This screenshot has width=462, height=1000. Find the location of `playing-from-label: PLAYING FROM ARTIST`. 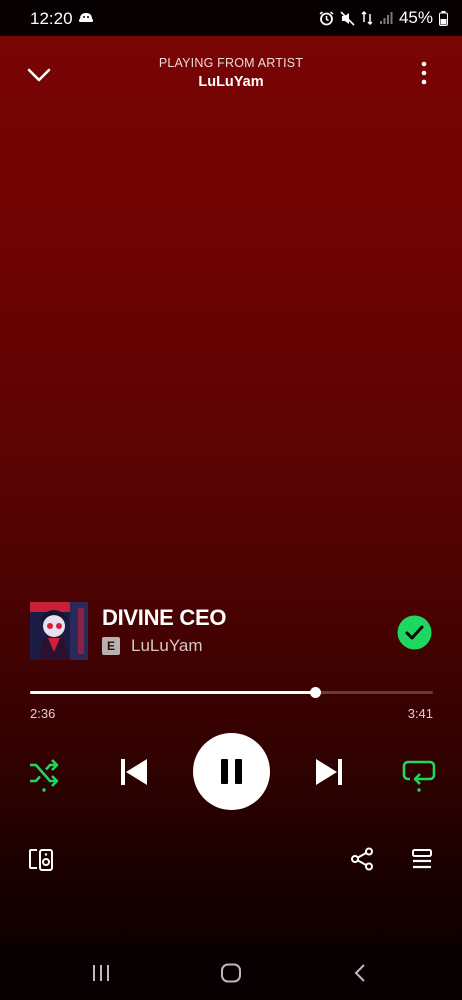

playing-from-label: PLAYING FROM ARTIST is located at coordinates (231, 63).